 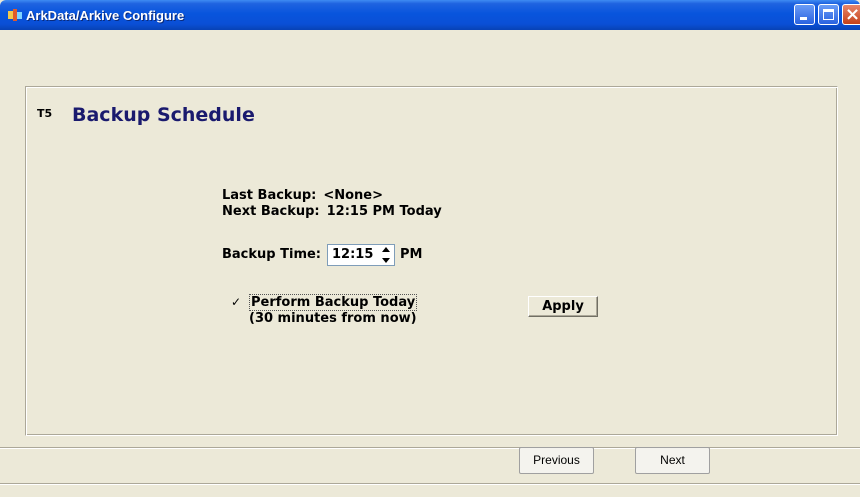 What do you see at coordinates (15, 15) in the screenshot?
I see `app-icon` at bounding box center [15, 15].